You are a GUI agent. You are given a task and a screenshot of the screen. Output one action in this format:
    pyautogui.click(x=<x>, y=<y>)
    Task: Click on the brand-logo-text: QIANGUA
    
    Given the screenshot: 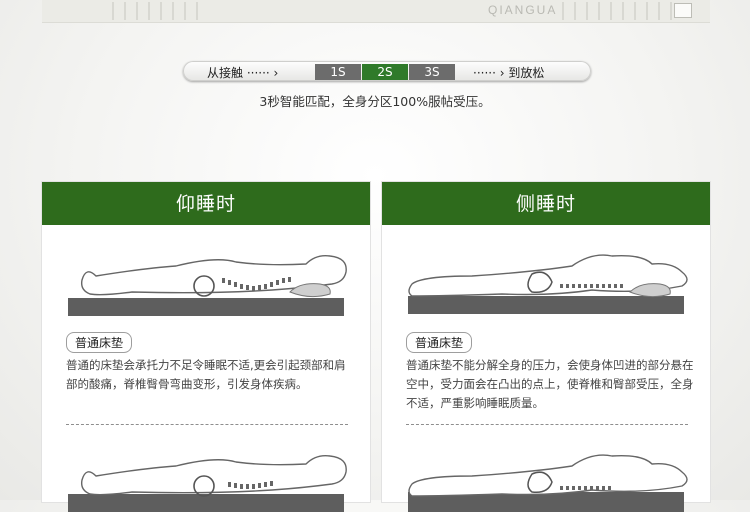 What is the action you would take?
    pyautogui.click(x=523, y=10)
    